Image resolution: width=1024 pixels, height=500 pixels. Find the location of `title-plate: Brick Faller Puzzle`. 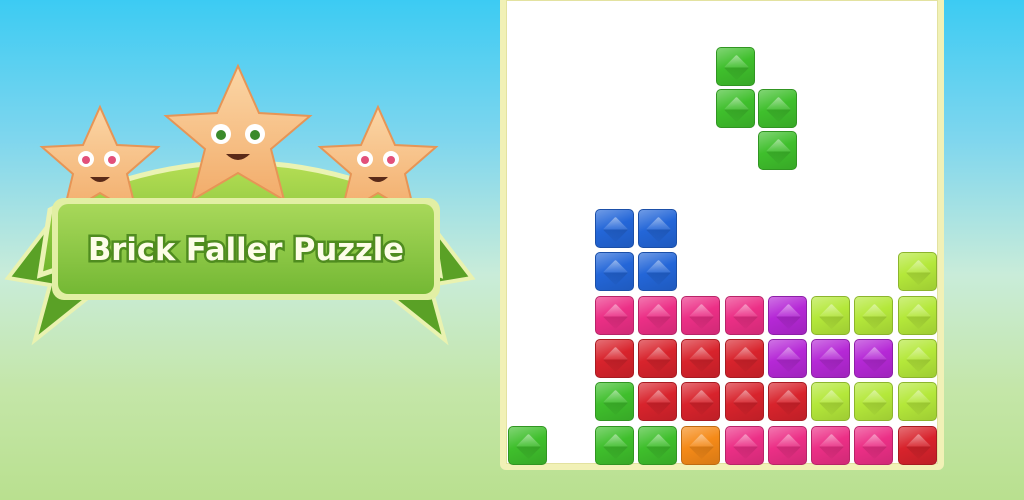

title-plate: Brick Faller Puzzle is located at coordinates (246, 249).